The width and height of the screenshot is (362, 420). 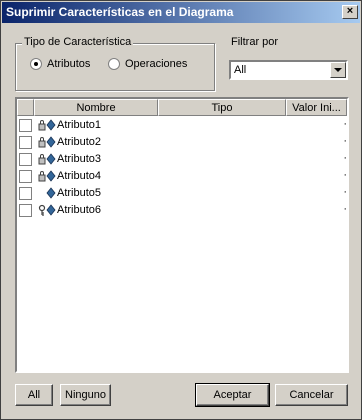 I want to click on filter-value: All, so click(x=240, y=70).